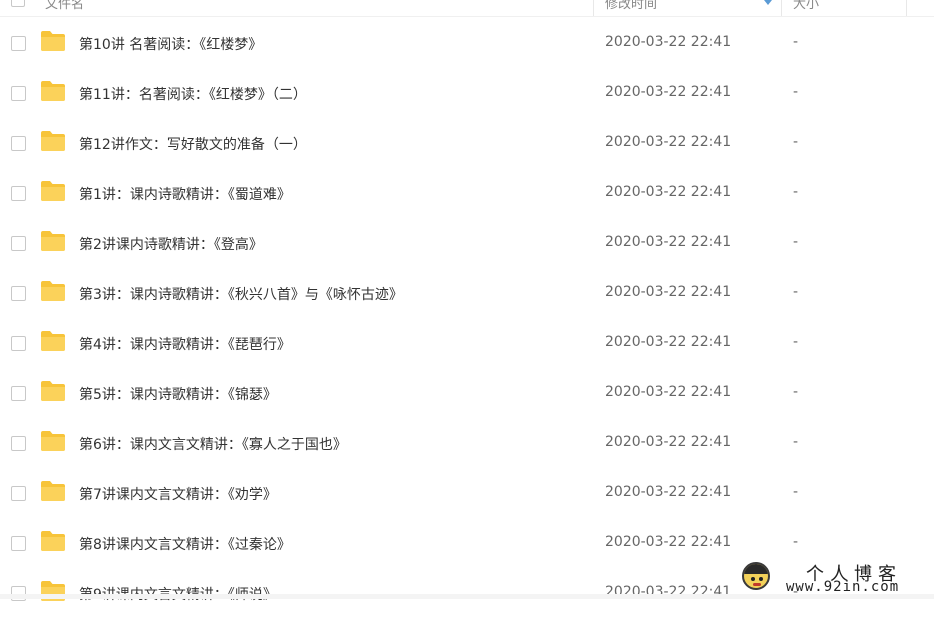 The height and width of the screenshot is (618, 934). What do you see at coordinates (193, 144) in the screenshot?
I see `file-name: 第12讲作文：写好散文的准备（一）` at bounding box center [193, 144].